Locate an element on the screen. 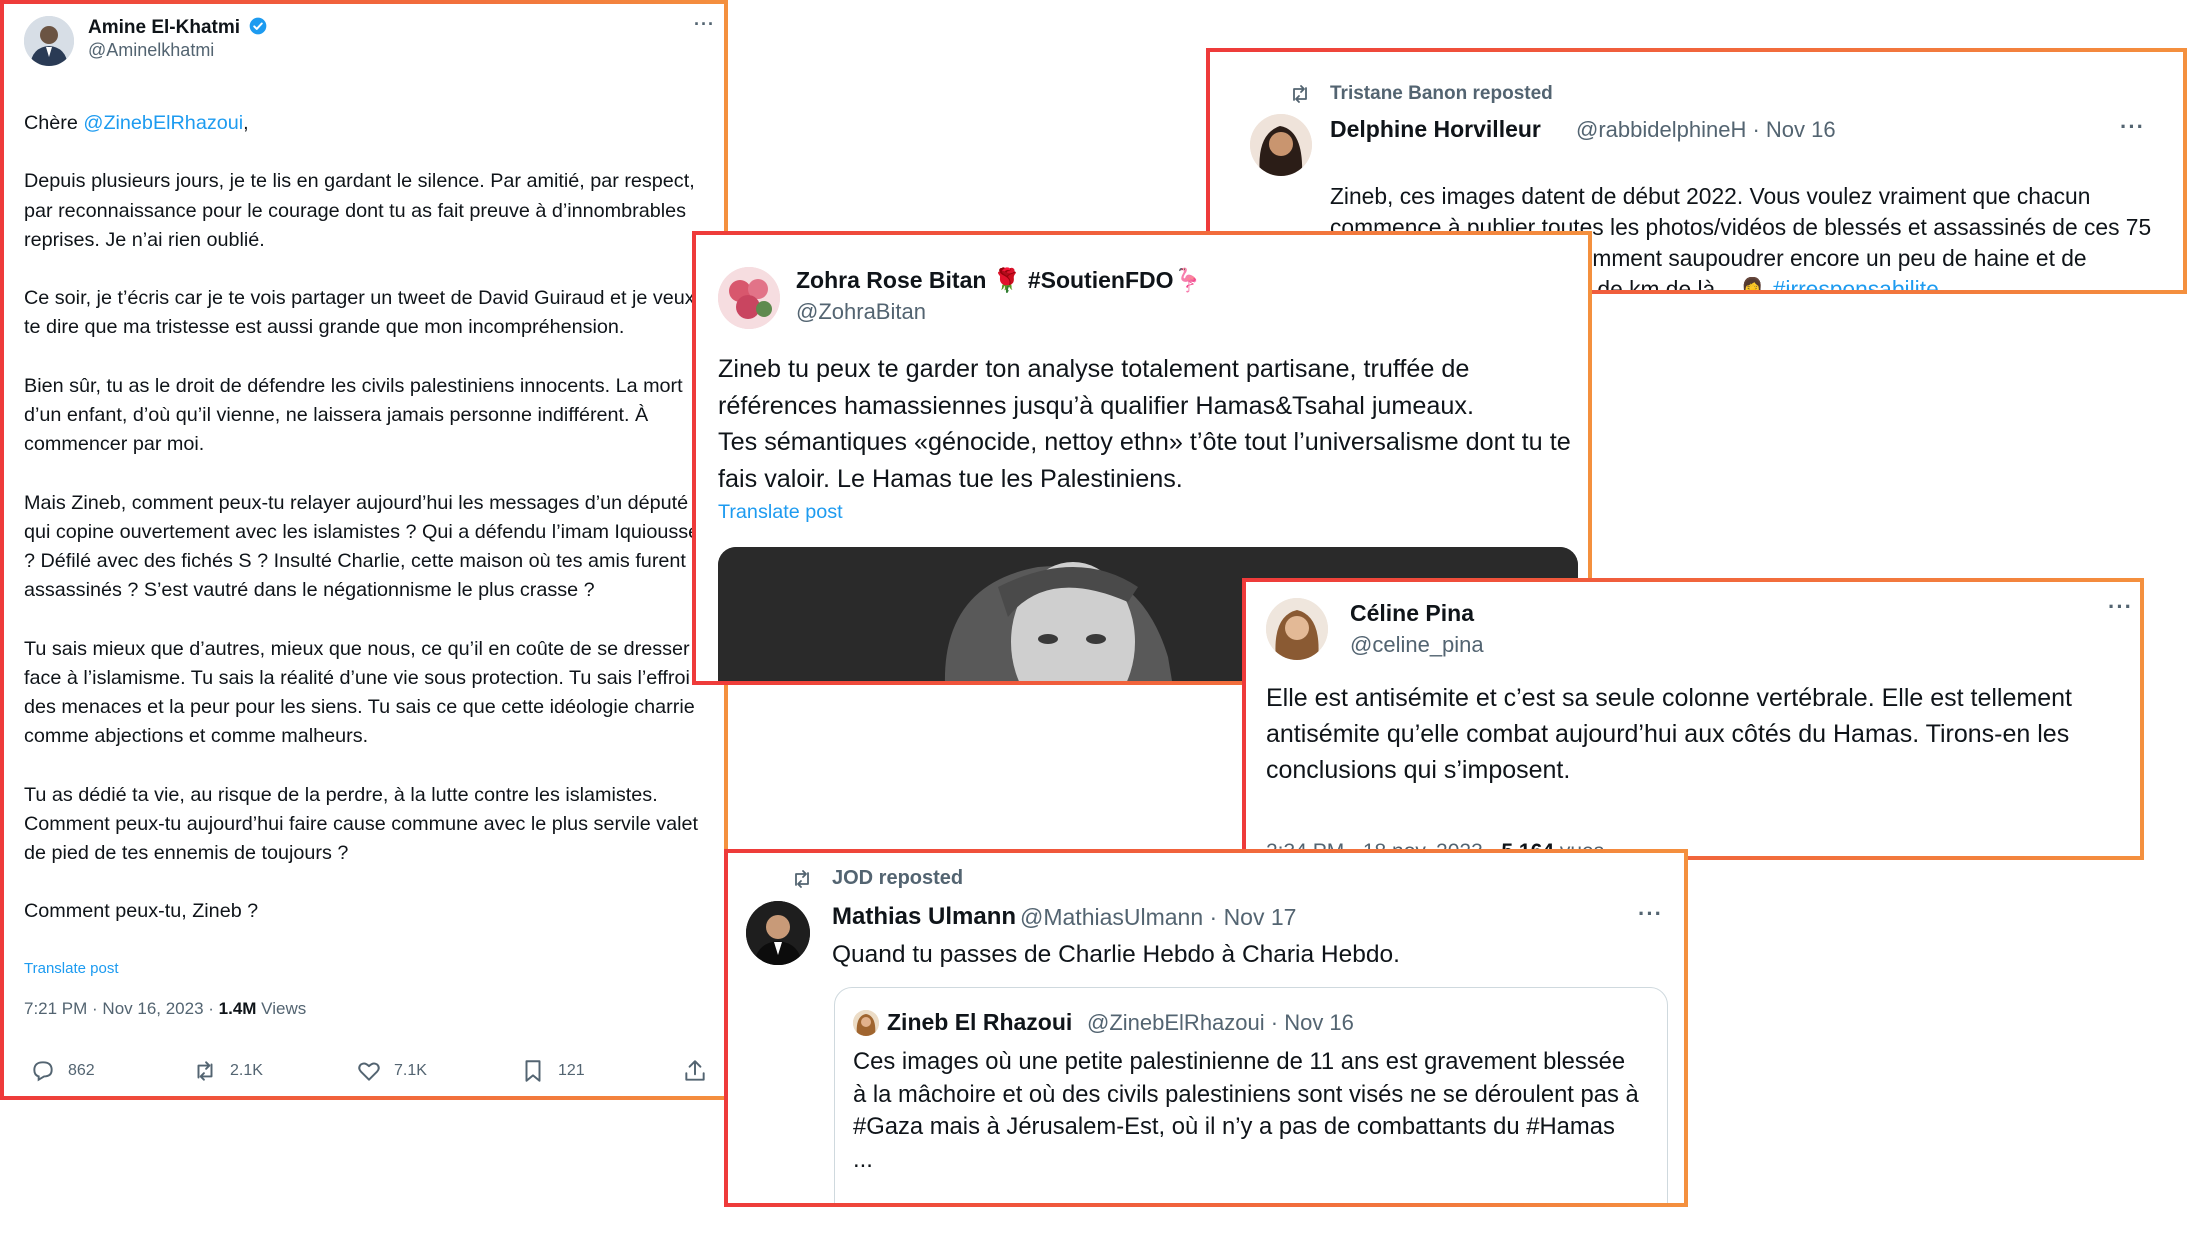 The height and width of the screenshot is (1237, 2200). hashtag-link: #irresponsabilite is located at coordinates (1856, 283).